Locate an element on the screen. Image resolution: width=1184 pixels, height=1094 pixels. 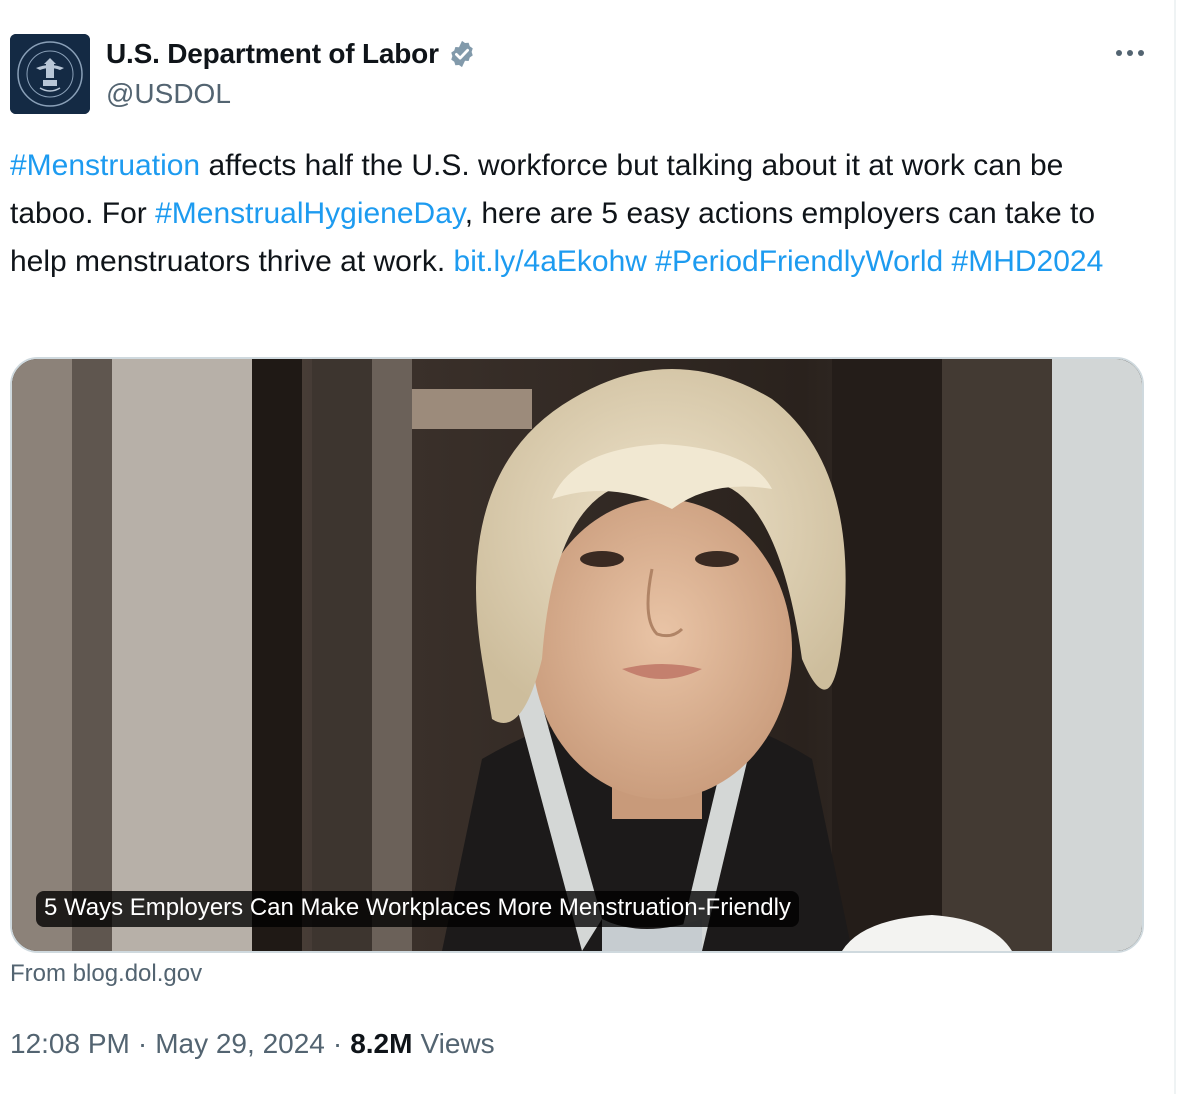
department-of-labor-seal-icon is located at coordinates (50, 74).